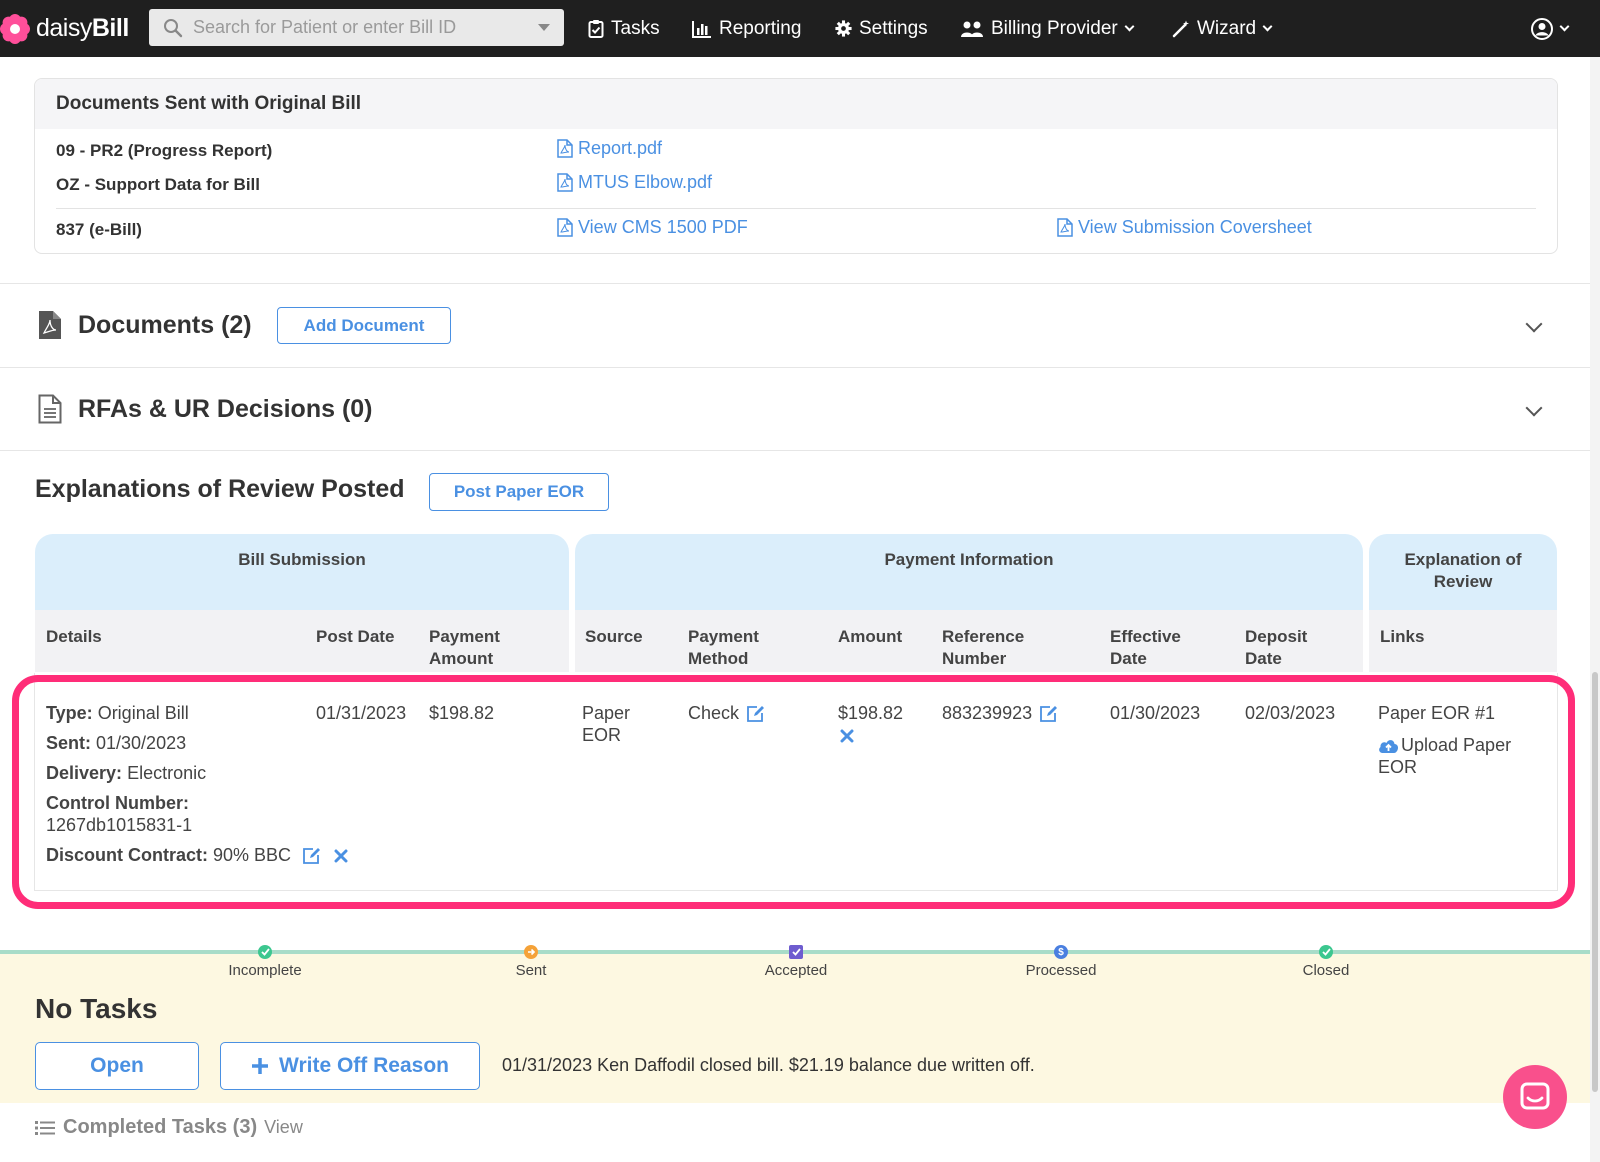 Image resolution: width=1600 pixels, height=1162 pixels. What do you see at coordinates (1061, 970) in the screenshot?
I see `status-label: Processed` at bounding box center [1061, 970].